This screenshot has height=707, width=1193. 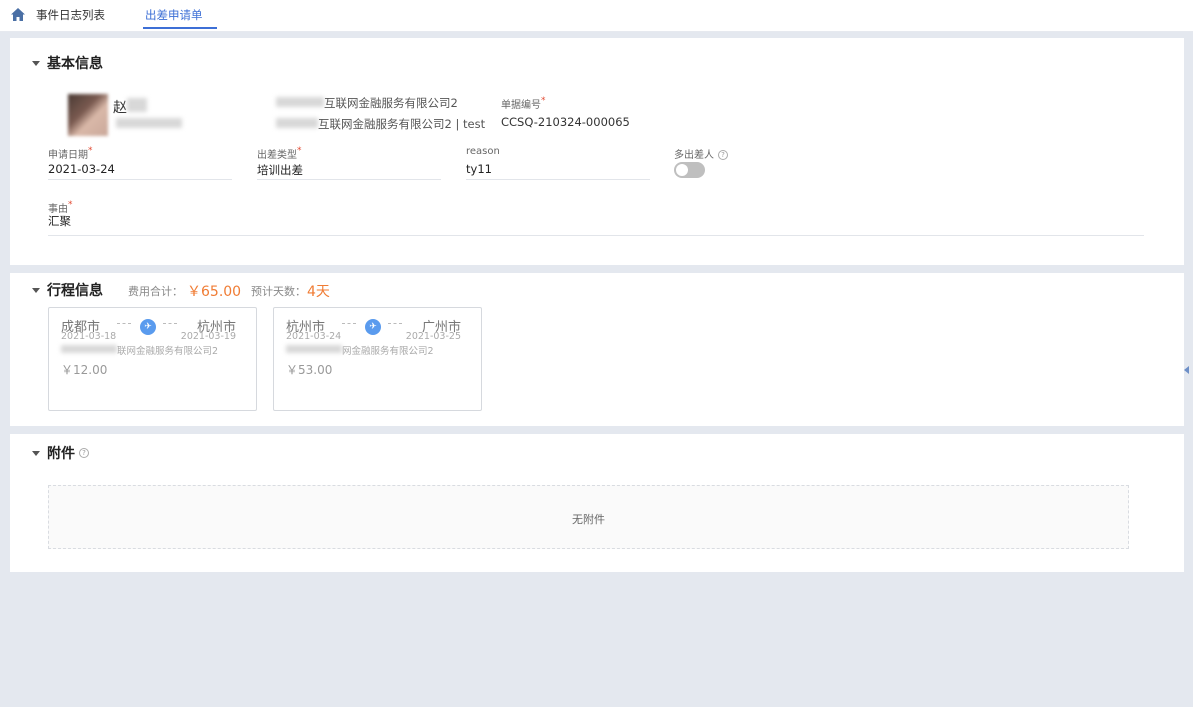 What do you see at coordinates (81, 169) in the screenshot?
I see `apply-date-value: 2021-03-24` at bounding box center [81, 169].